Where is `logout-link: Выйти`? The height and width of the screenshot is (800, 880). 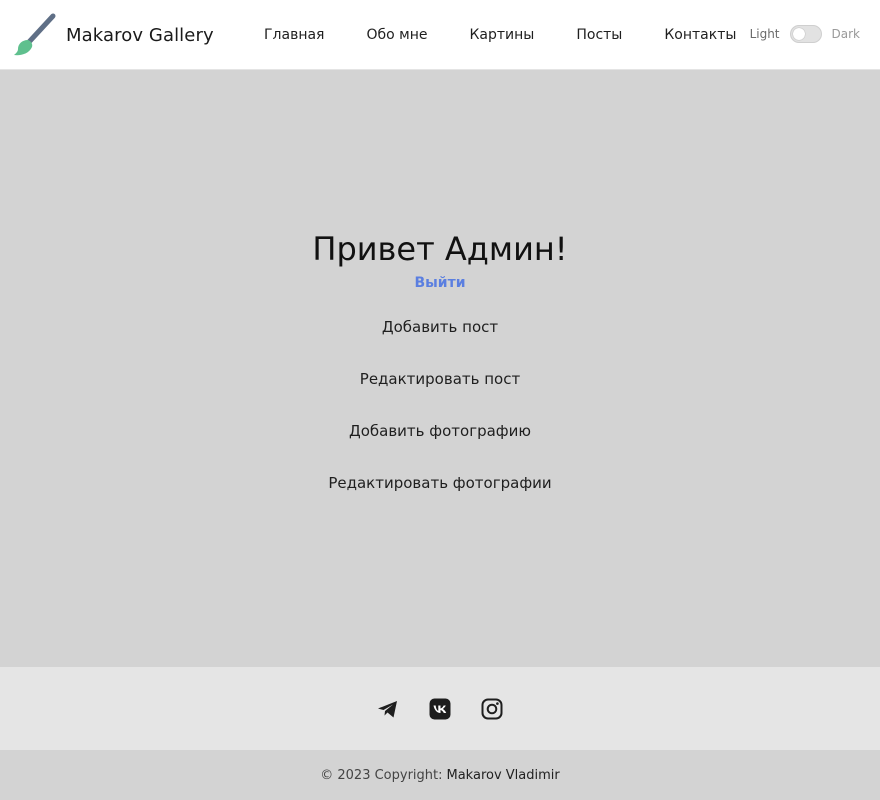
logout-link: Выйти is located at coordinates (440, 283).